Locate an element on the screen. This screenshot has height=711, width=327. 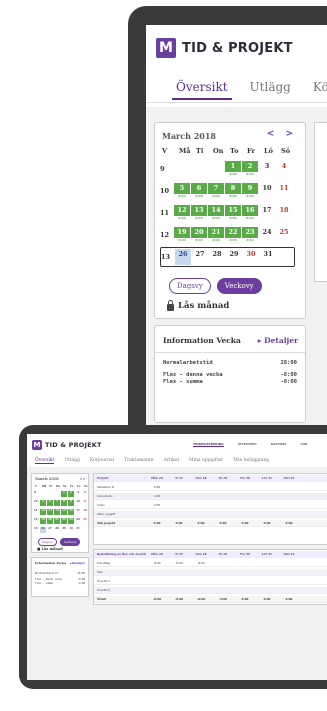
grid-cell: 8:00 is located at coordinates (157, 487).